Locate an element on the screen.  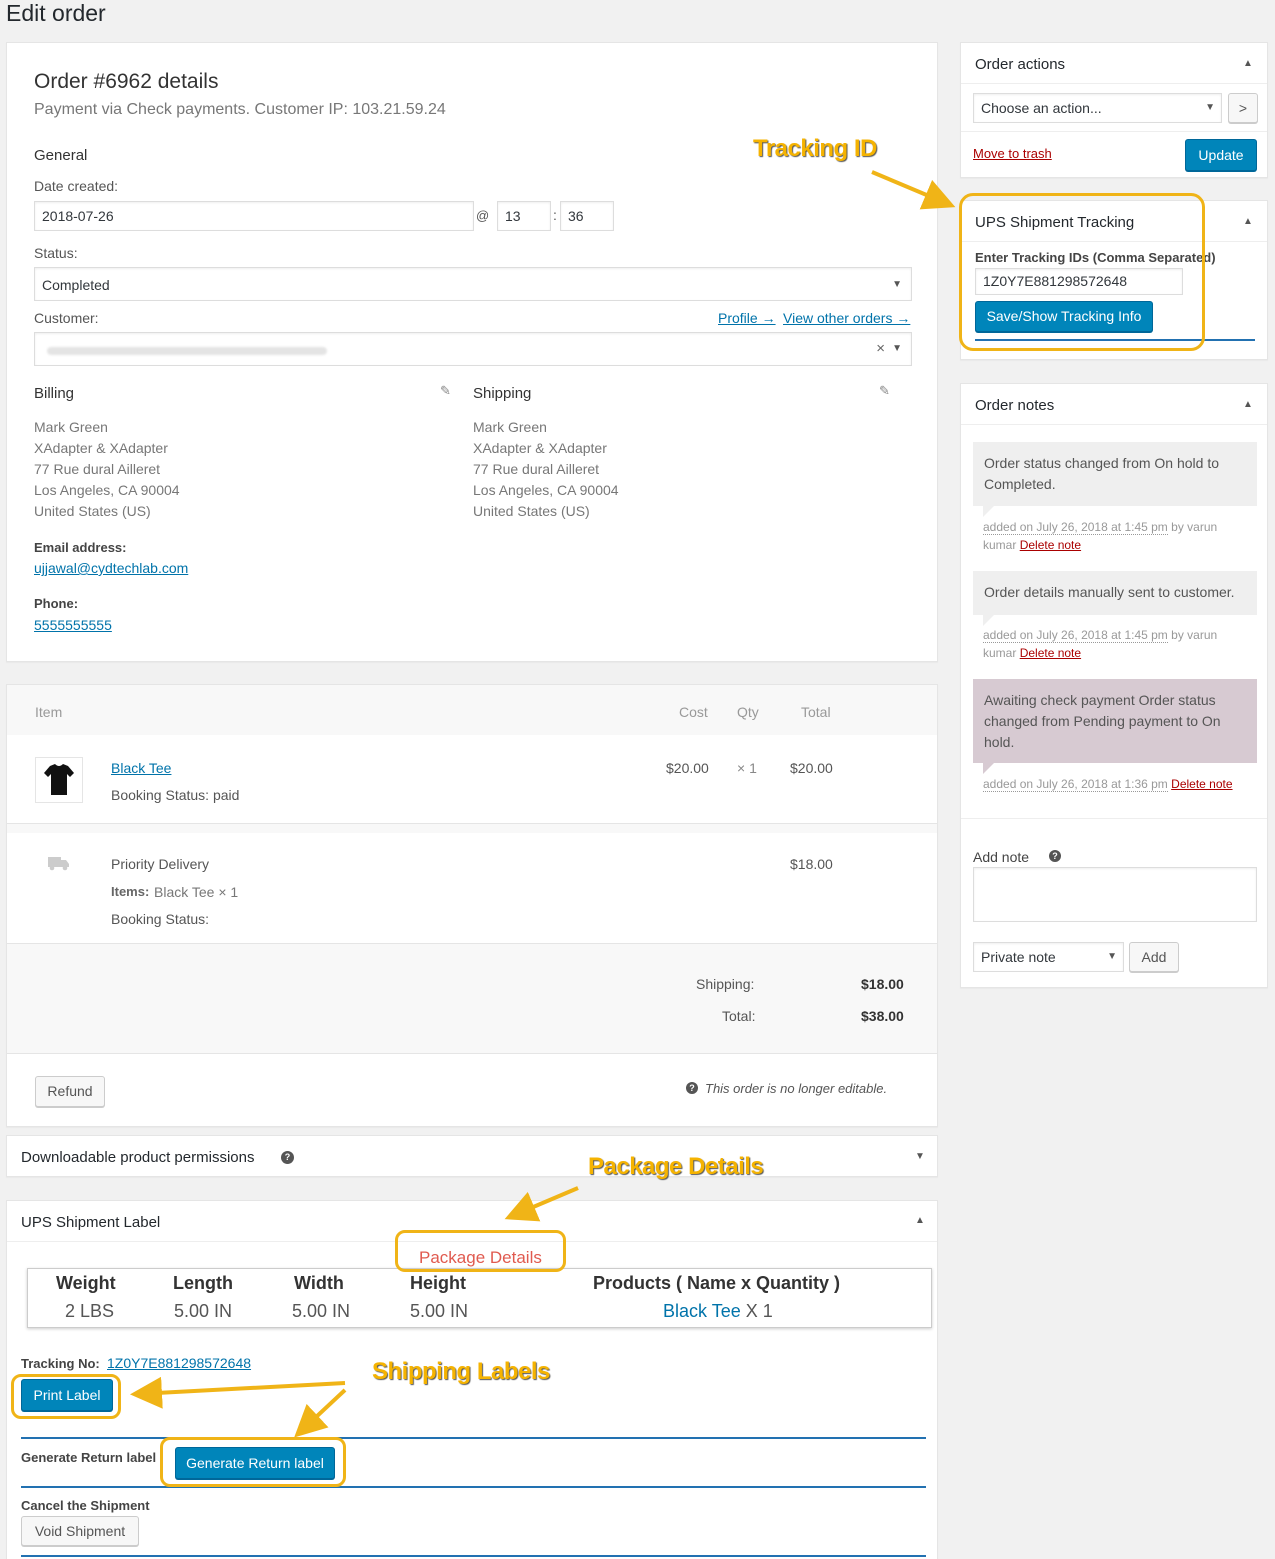
tracking-highlight-box is located at coordinates (1082, 272).